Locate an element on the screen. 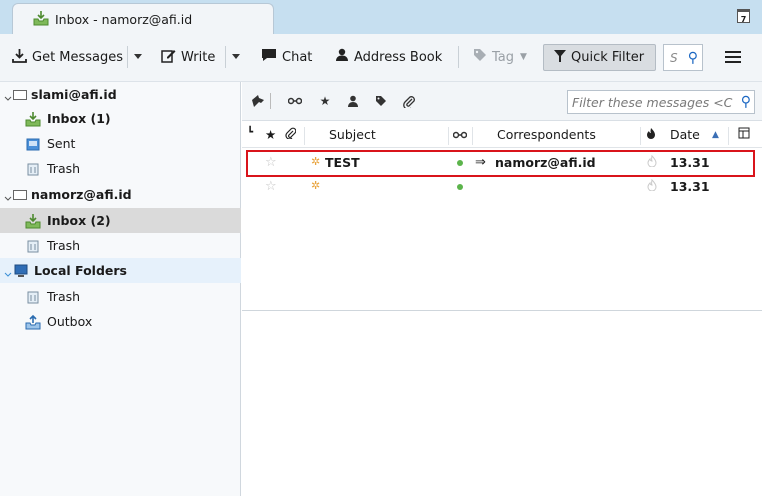 This screenshot has width=762, height=496. attachment-column-icon is located at coordinates (291, 134).